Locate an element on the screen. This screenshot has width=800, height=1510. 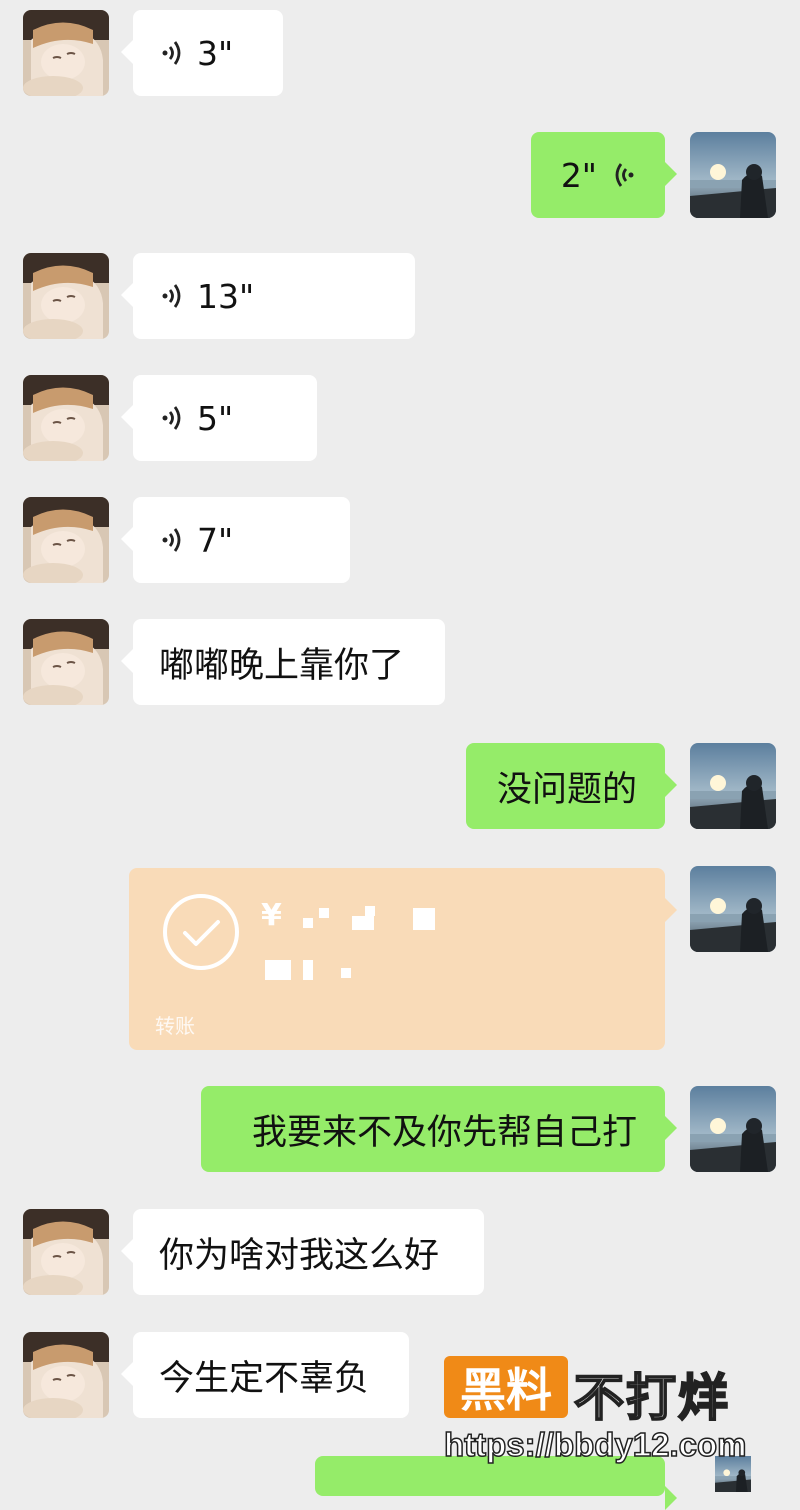
text-message-bubble: 没问题的 is located at coordinates (571, 786).